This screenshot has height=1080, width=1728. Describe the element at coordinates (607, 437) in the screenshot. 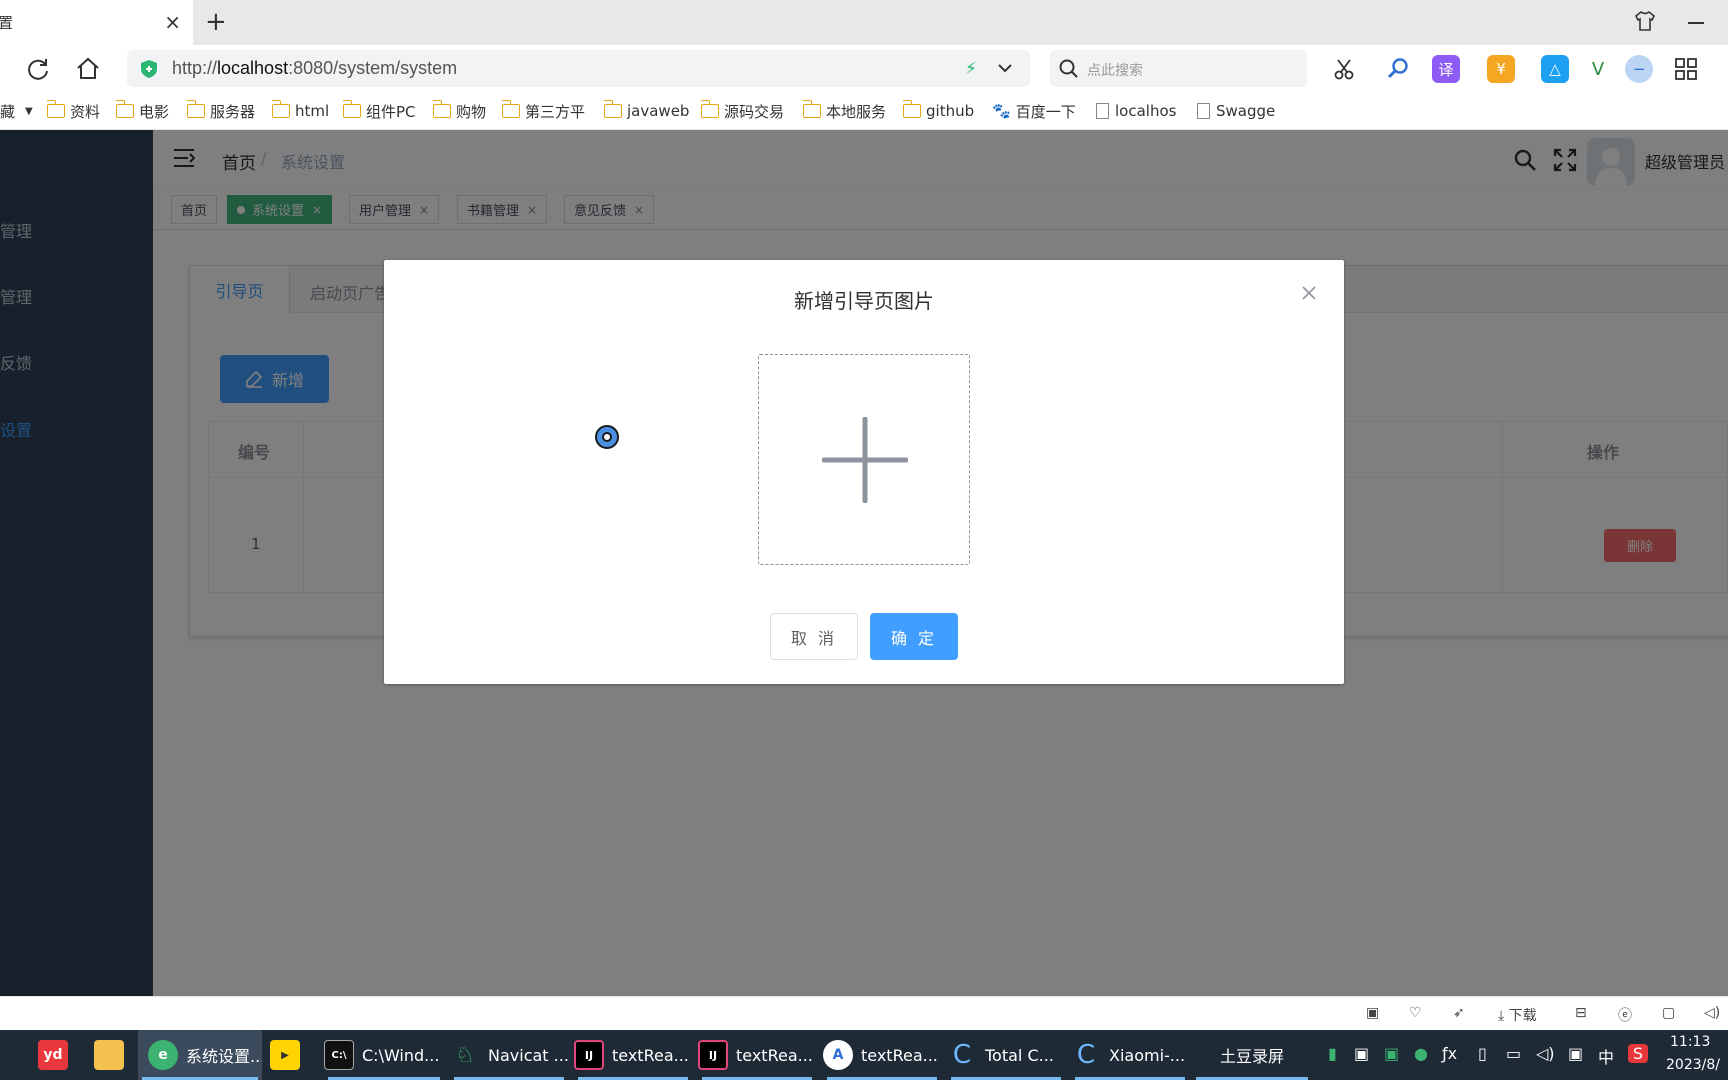

I see `mouse-cursor` at that location.